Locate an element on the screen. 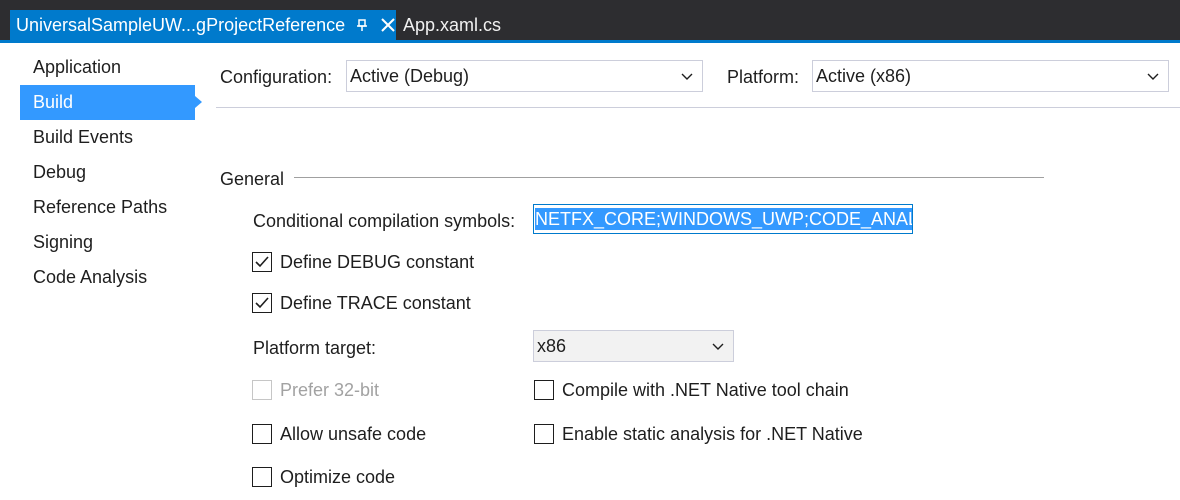  net-native-toolchain-label: Compile with .NET Native tool chain is located at coordinates (705, 390).